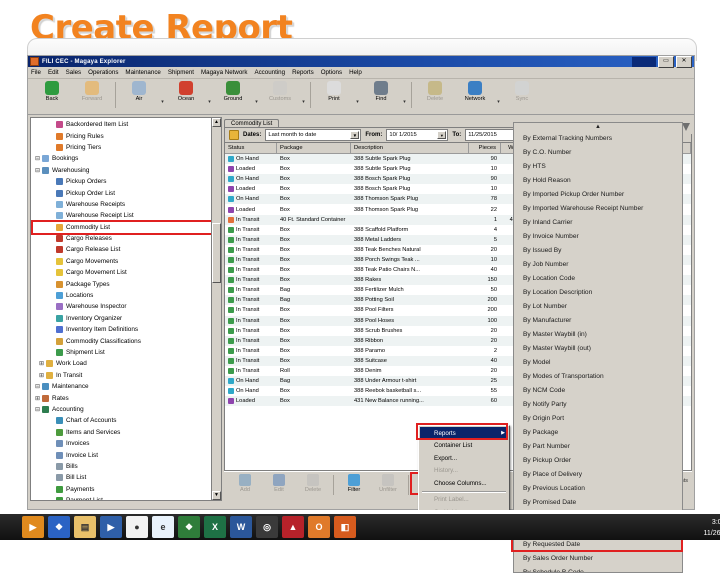  What do you see at coordinates (127, 158) in the screenshot?
I see `sidebar-item-bookings: ⊟ Bookings` at bounding box center [127, 158].